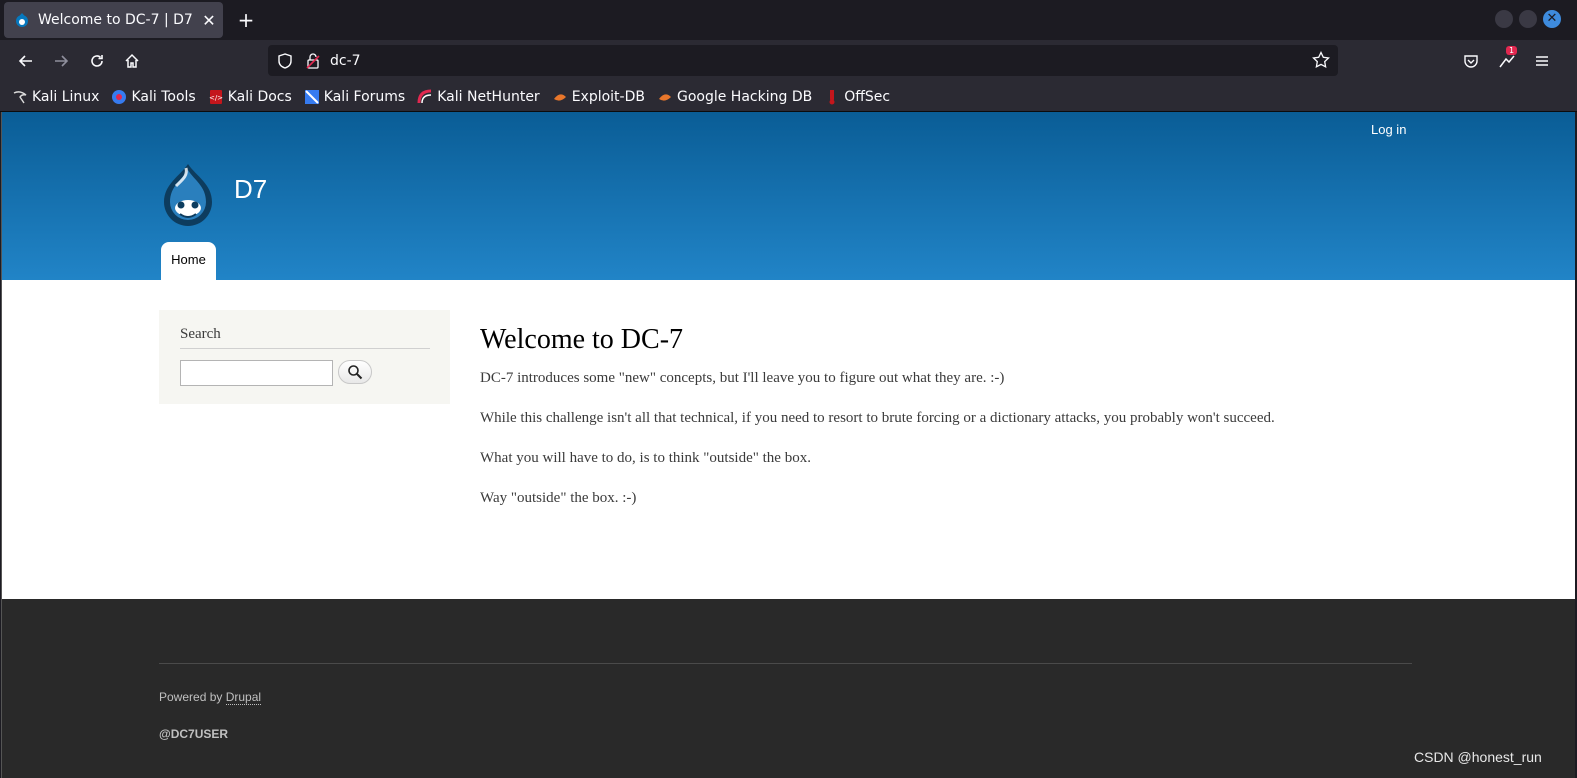 The height and width of the screenshot is (778, 1577). I want to click on bookmark-kali-forums: Kali Forums, so click(354, 97).